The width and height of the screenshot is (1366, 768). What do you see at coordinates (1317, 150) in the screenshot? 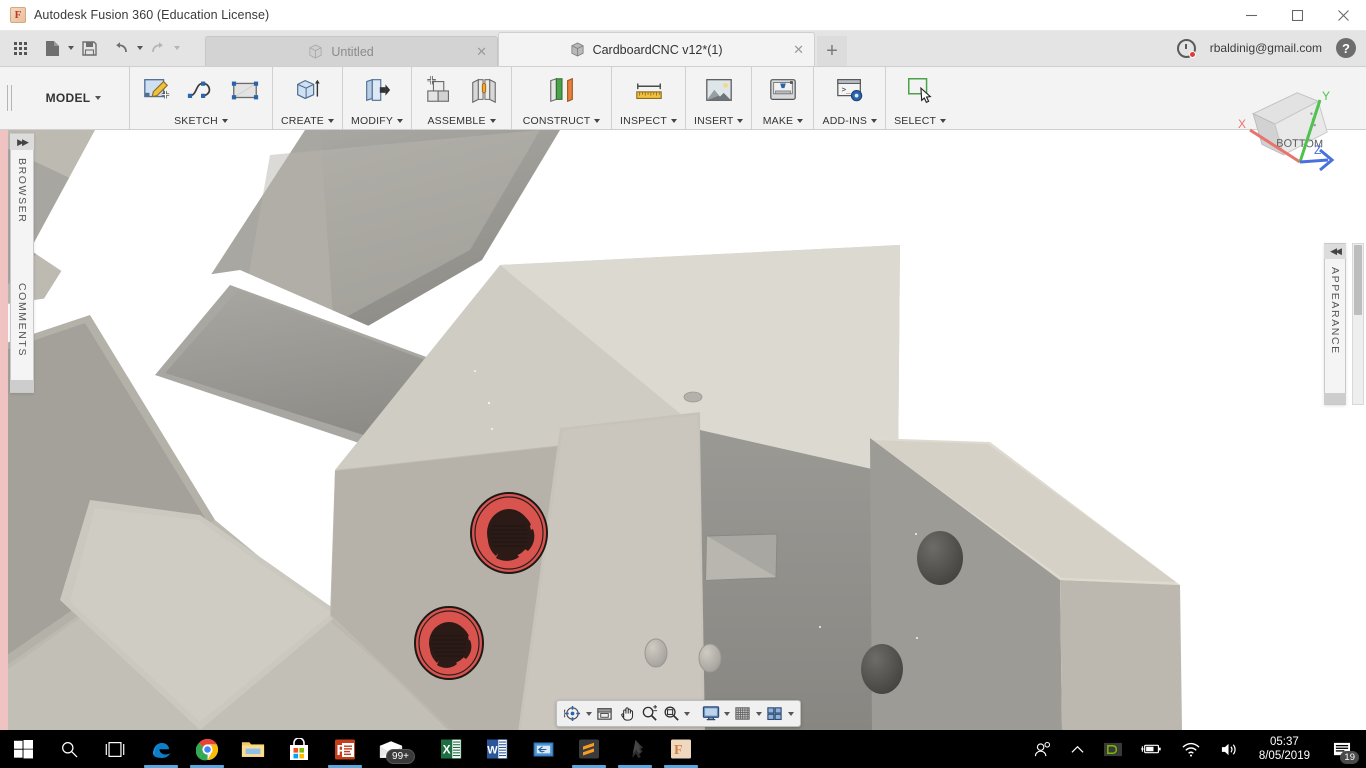
I see `axis-label-z: Z` at bounding box center [1317, 150].